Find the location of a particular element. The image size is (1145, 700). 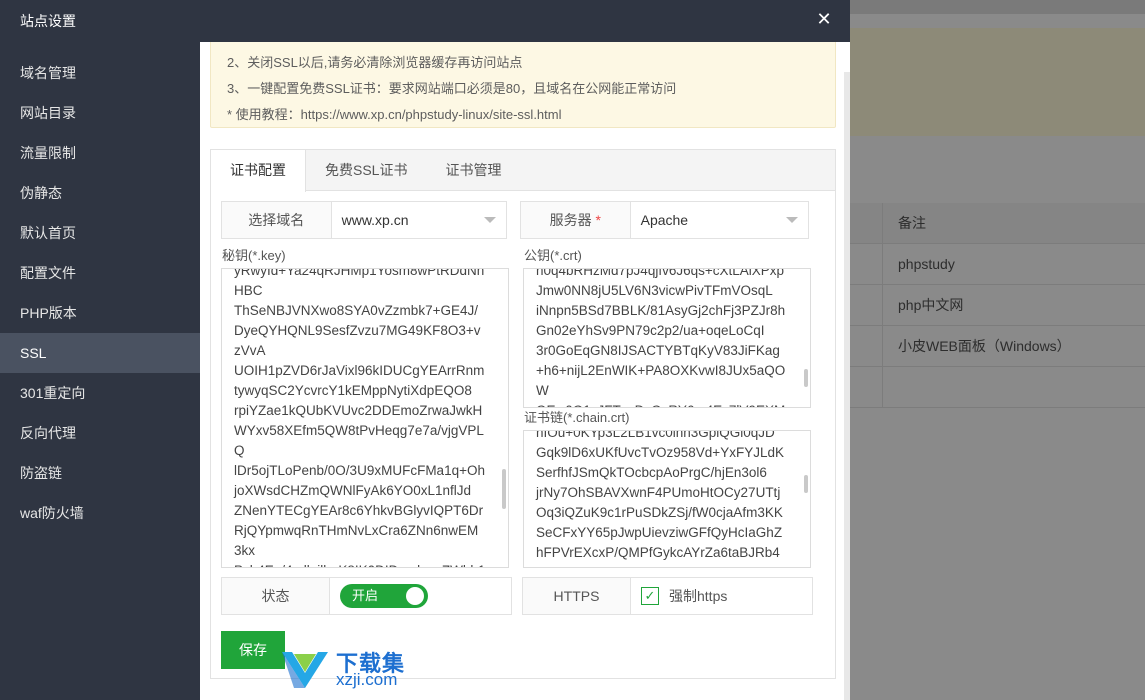

table-cell is located at coordinates (890, 387).